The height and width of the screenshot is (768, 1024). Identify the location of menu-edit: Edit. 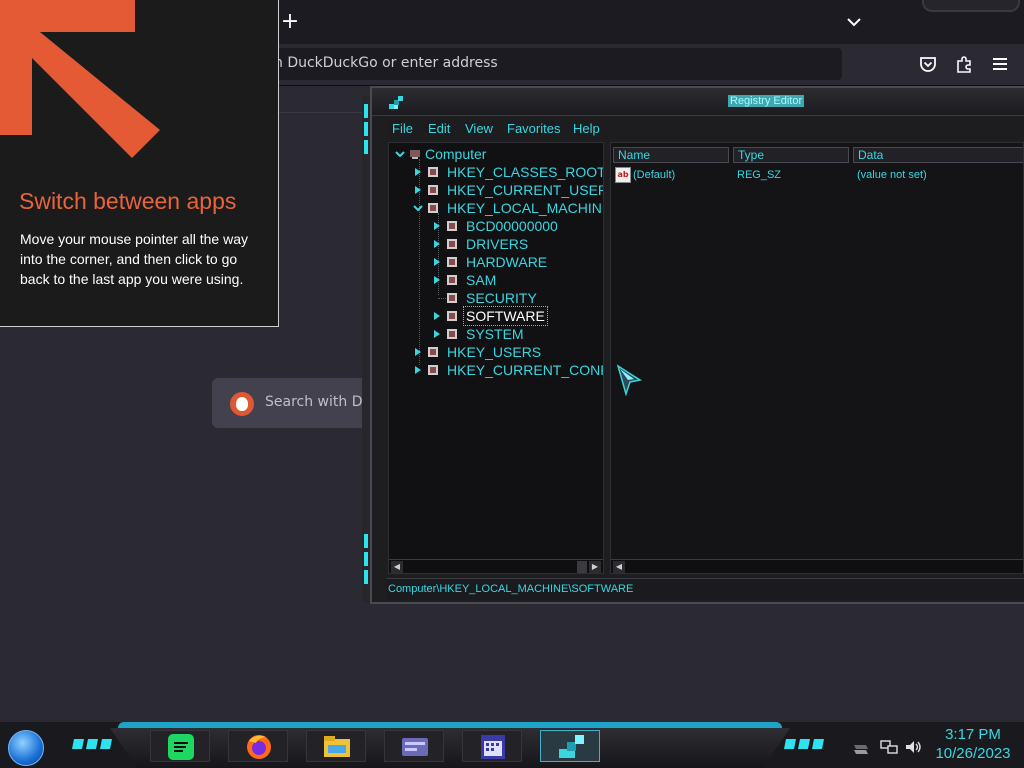
(439, 128).